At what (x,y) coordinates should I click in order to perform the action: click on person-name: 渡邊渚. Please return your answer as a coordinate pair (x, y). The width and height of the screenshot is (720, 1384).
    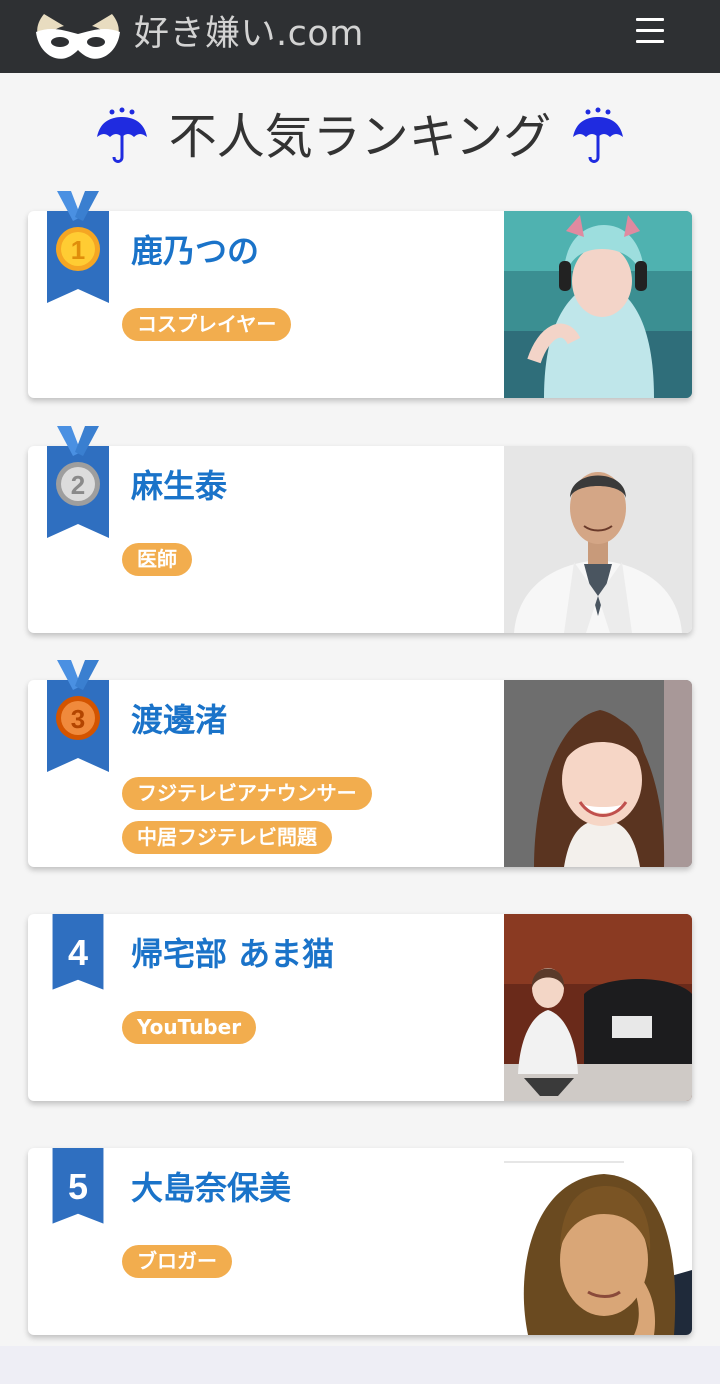
    Looking at the image, I should click on (179, 720).